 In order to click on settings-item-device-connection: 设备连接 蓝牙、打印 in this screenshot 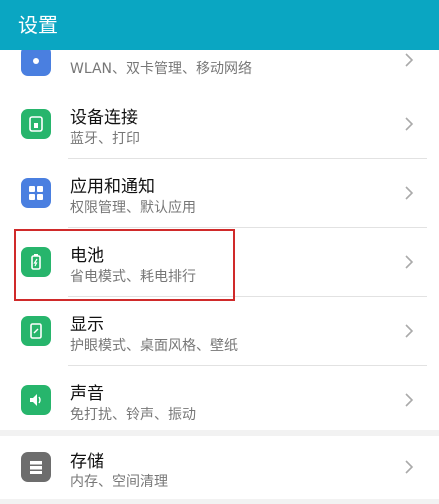, I will do `click(219, 124)`.